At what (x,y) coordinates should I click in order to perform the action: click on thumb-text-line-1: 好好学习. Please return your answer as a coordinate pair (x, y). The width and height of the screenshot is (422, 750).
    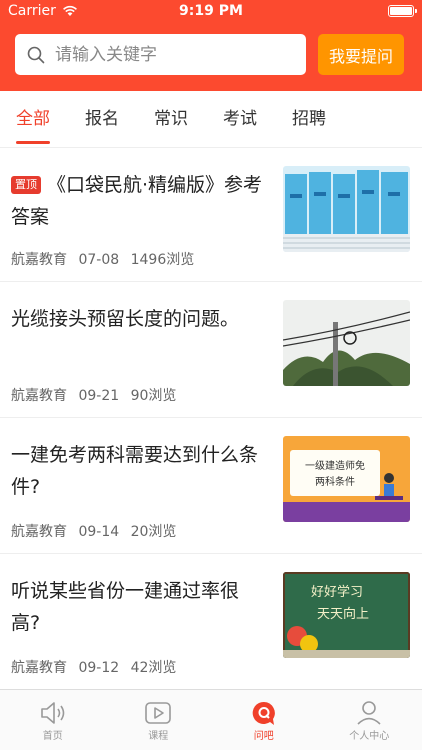
    Looking at the image, I should click on (337, 592).